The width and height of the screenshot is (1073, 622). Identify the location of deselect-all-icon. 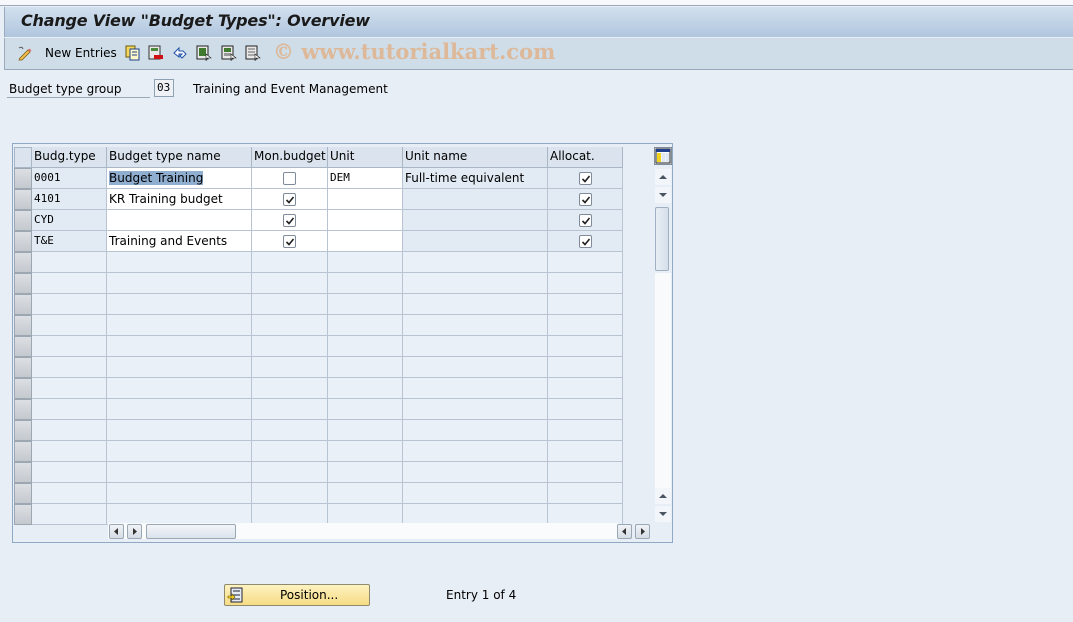
(253, 53).